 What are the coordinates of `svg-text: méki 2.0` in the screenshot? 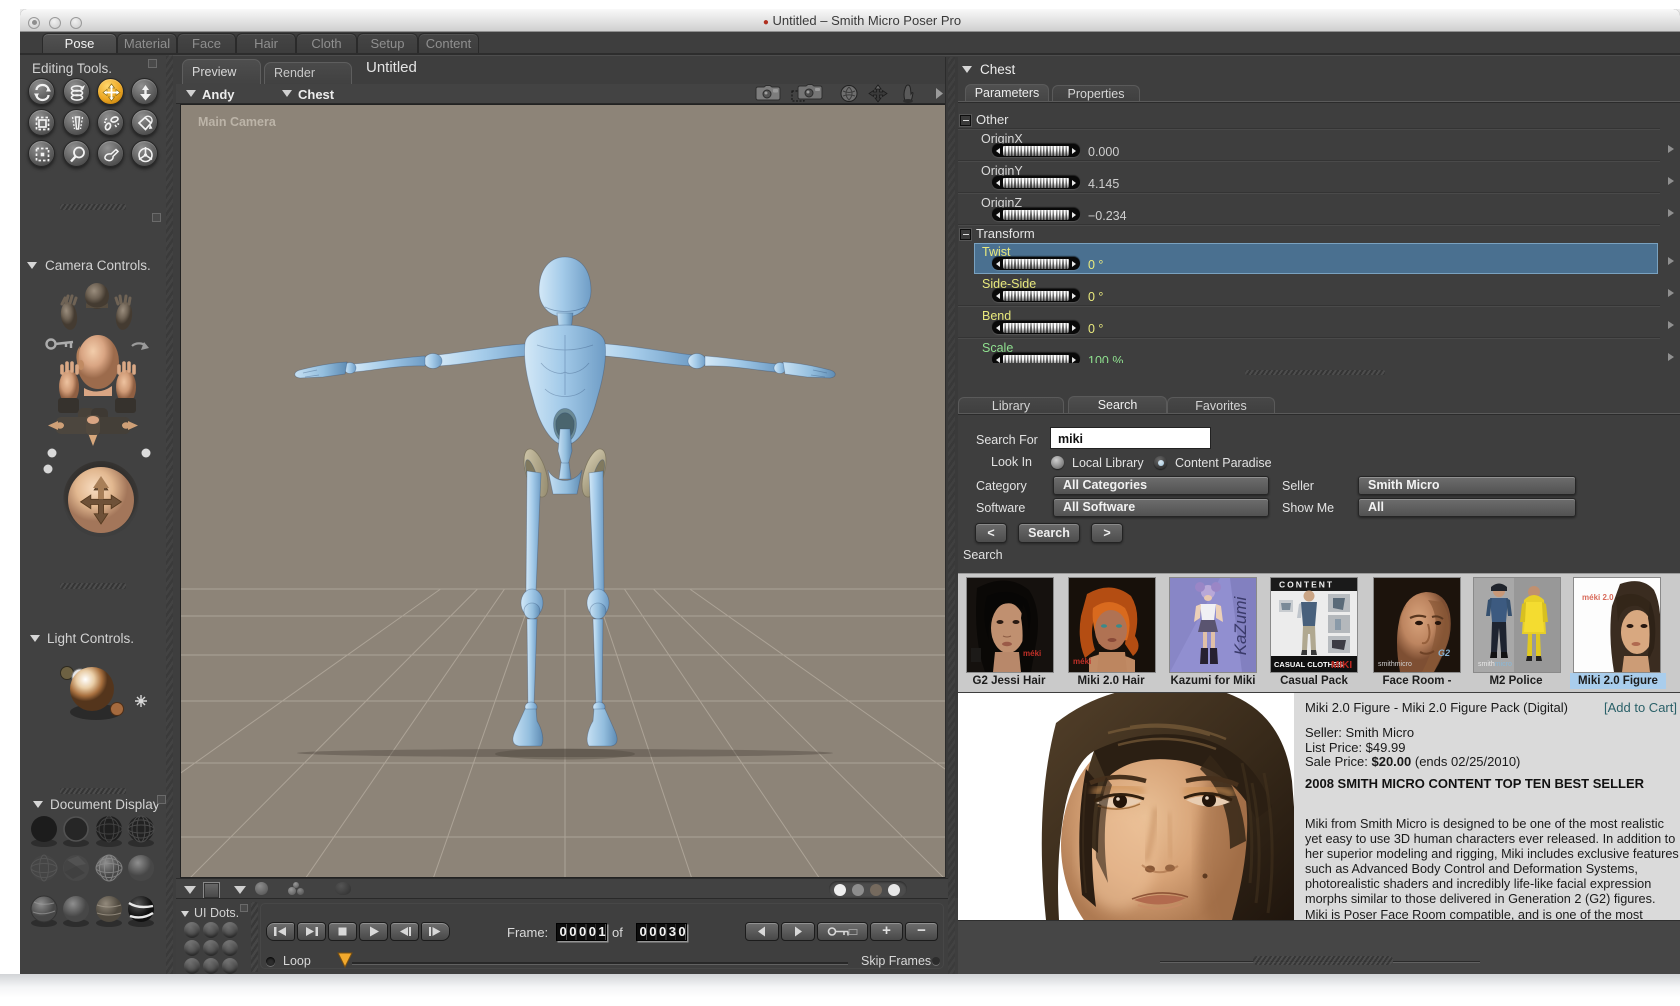 It's located at (1598, 597).